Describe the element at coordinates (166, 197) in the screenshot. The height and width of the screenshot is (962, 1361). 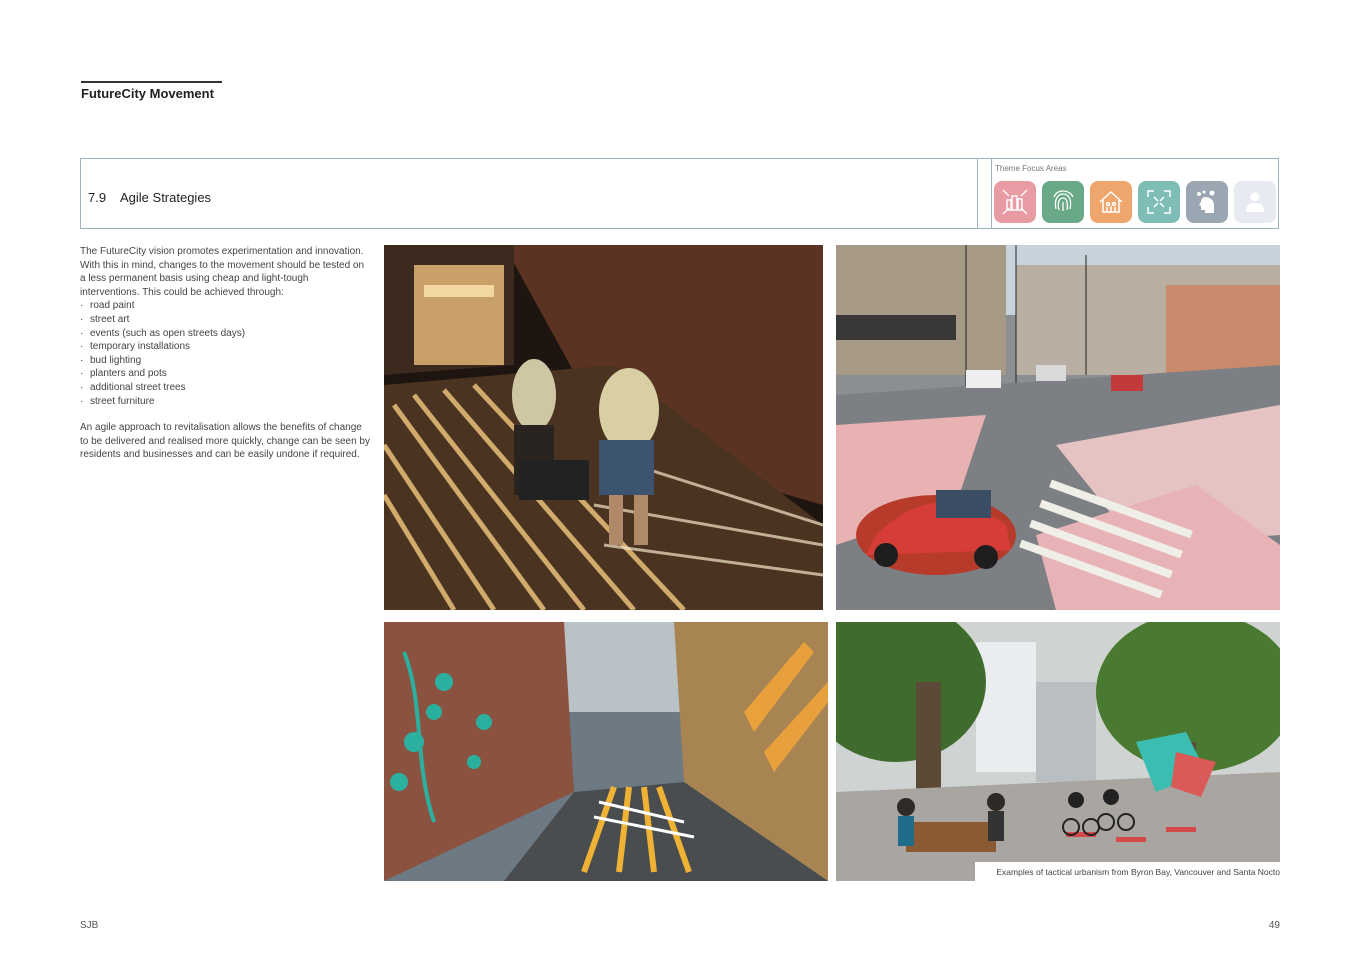
I see `section-title: Agile Strategies` at that location.